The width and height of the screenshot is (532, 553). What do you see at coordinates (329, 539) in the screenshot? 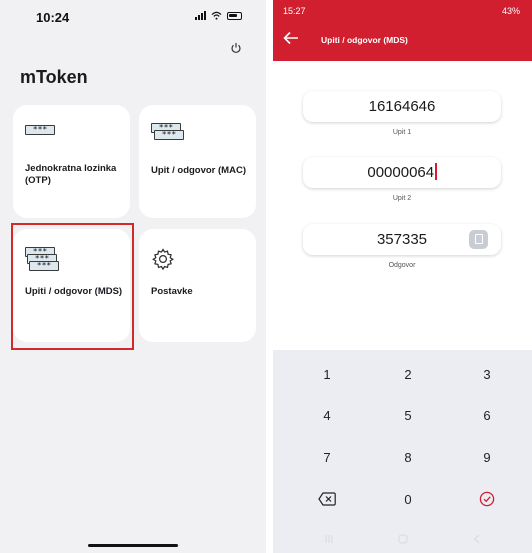
I see `recent-apps-icon` at bounding box center [329, 539].